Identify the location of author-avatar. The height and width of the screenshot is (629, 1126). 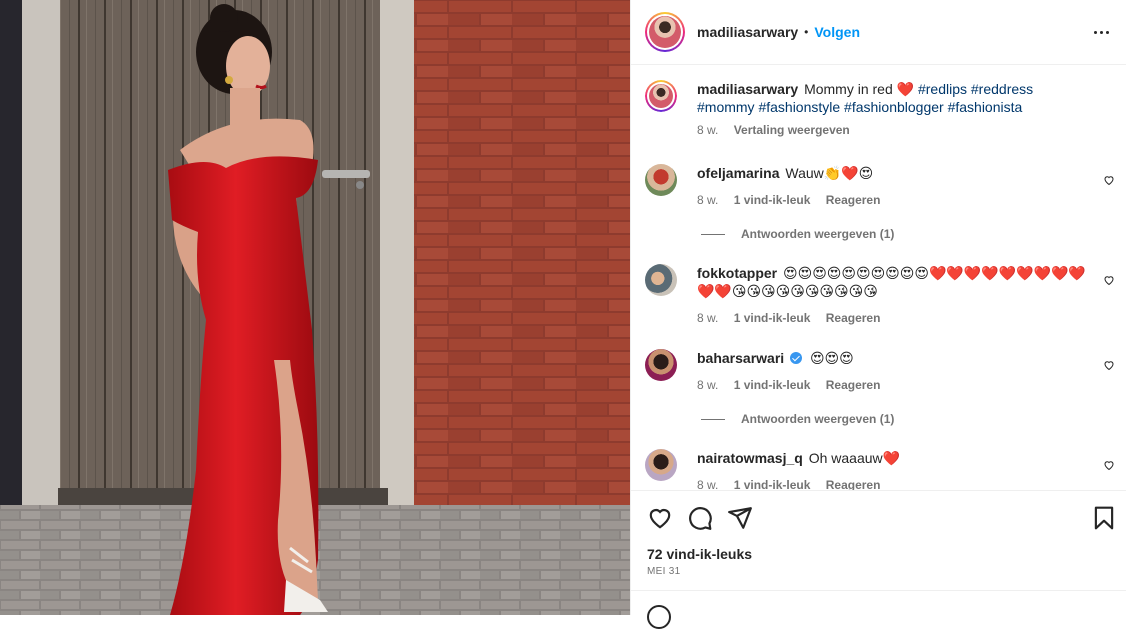
(665, 32).